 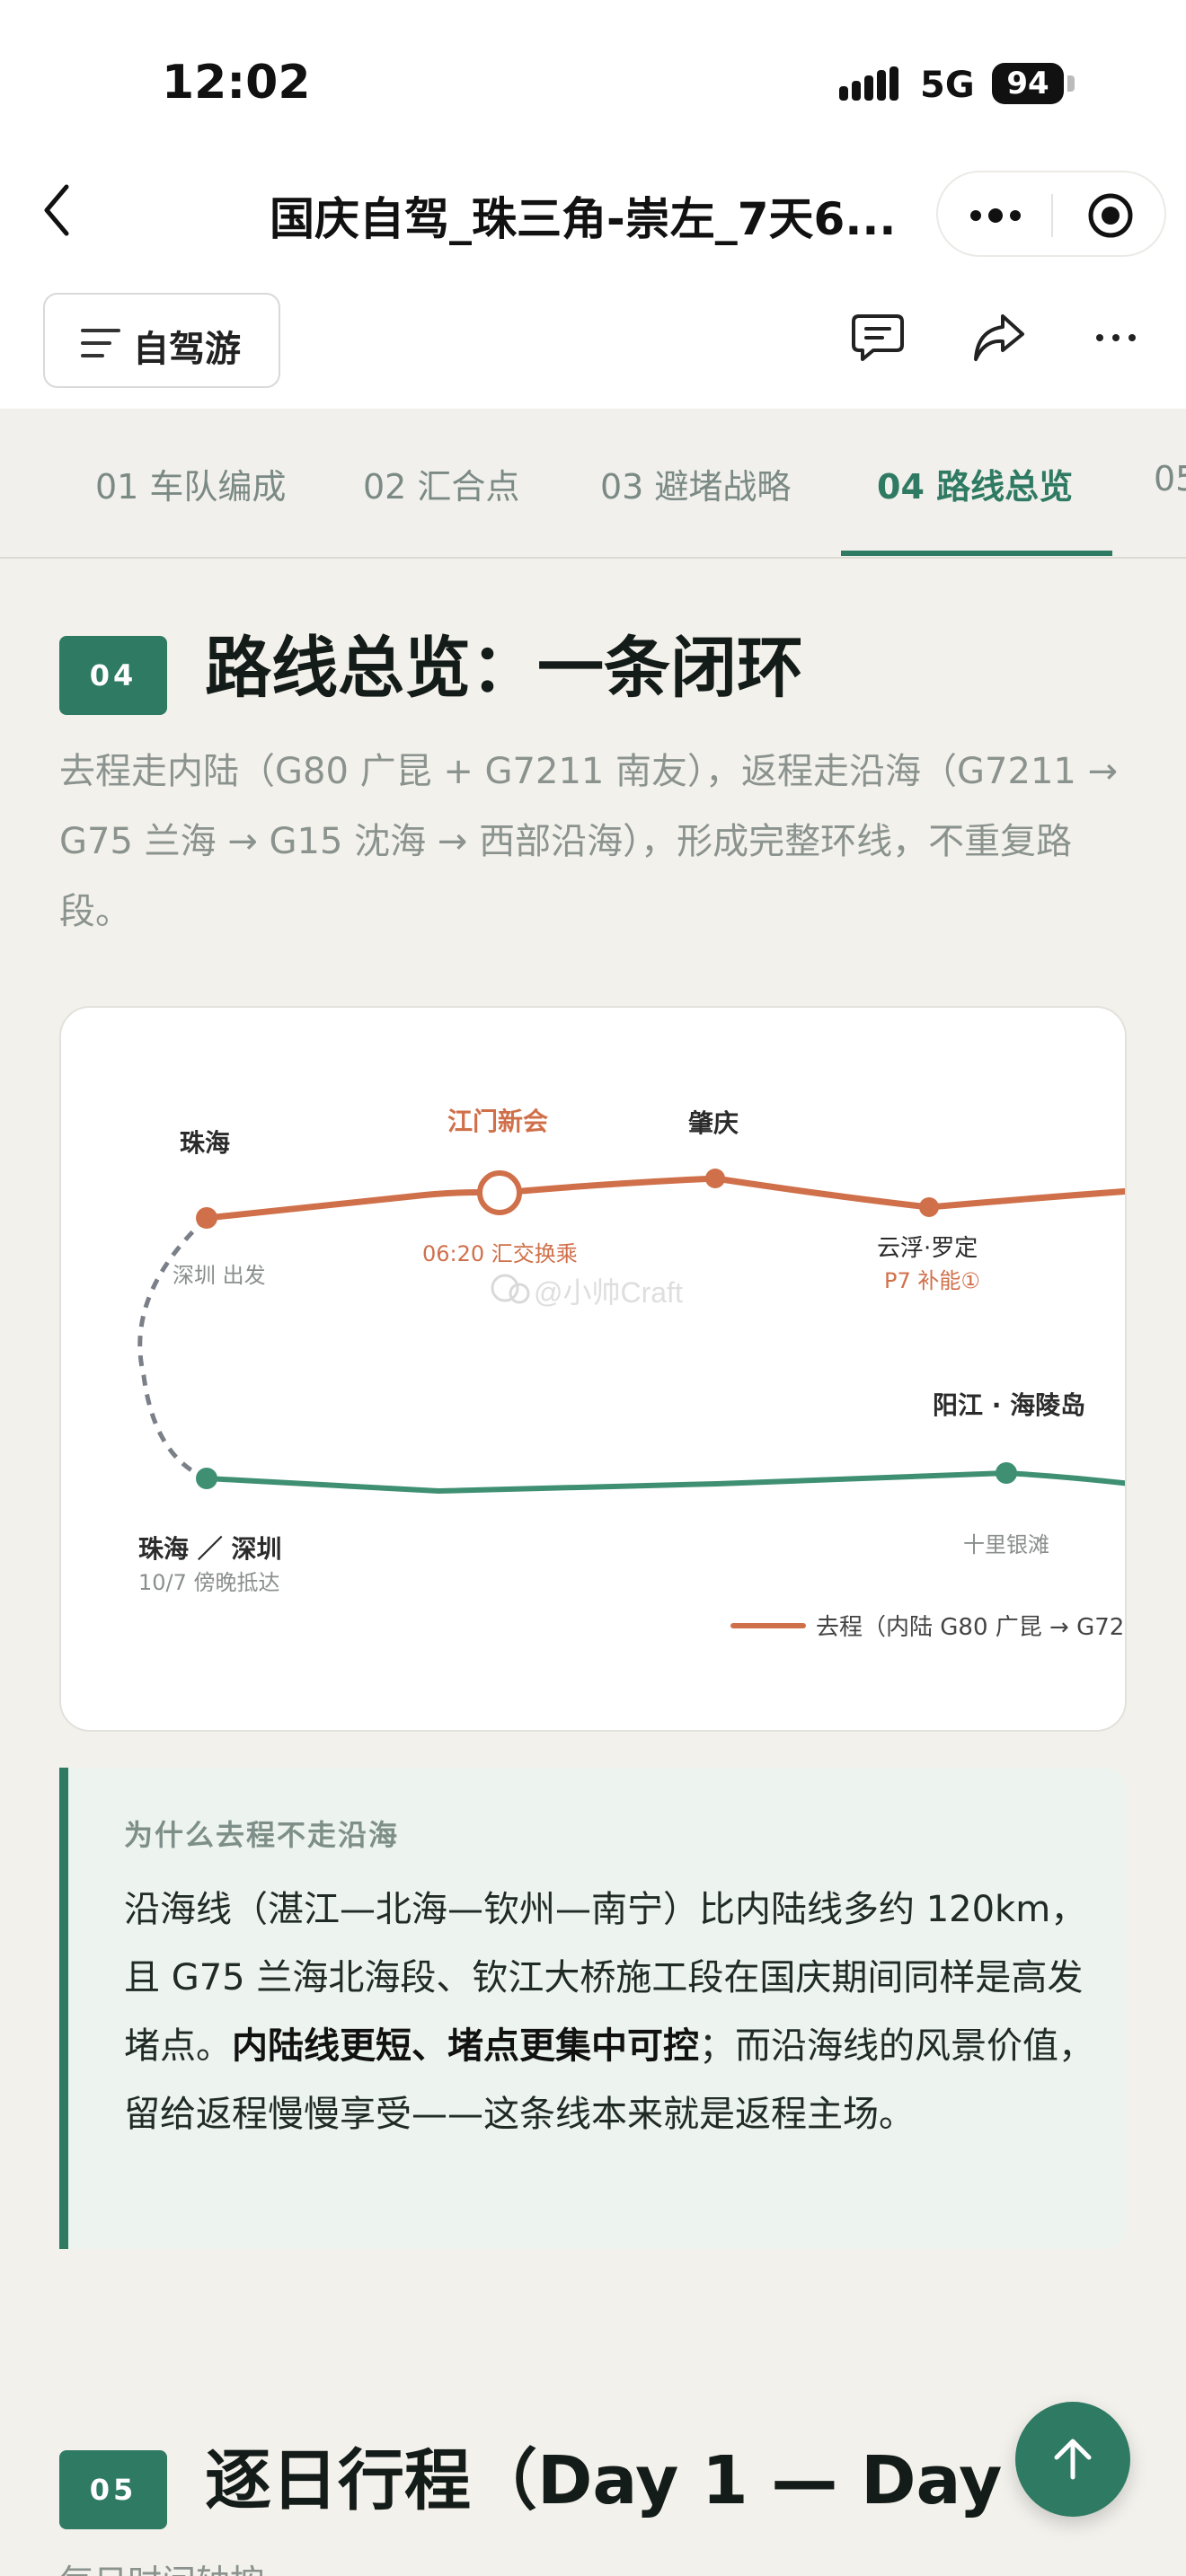 What do you see at coordinates (664, 1482) in the screenshot?
I see `return-route-line` at bounding box center [664, 1482].